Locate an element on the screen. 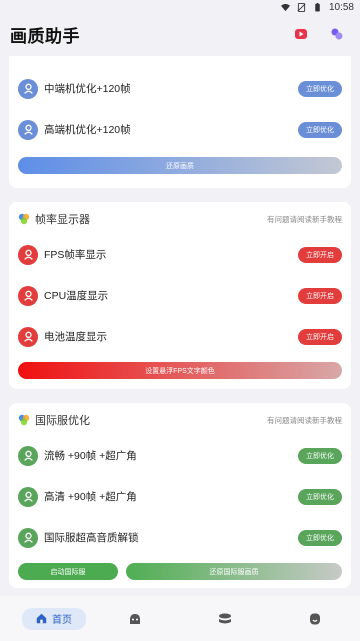 The image size is (360, 641). nav-item-face is located at coordinates (135, 619).